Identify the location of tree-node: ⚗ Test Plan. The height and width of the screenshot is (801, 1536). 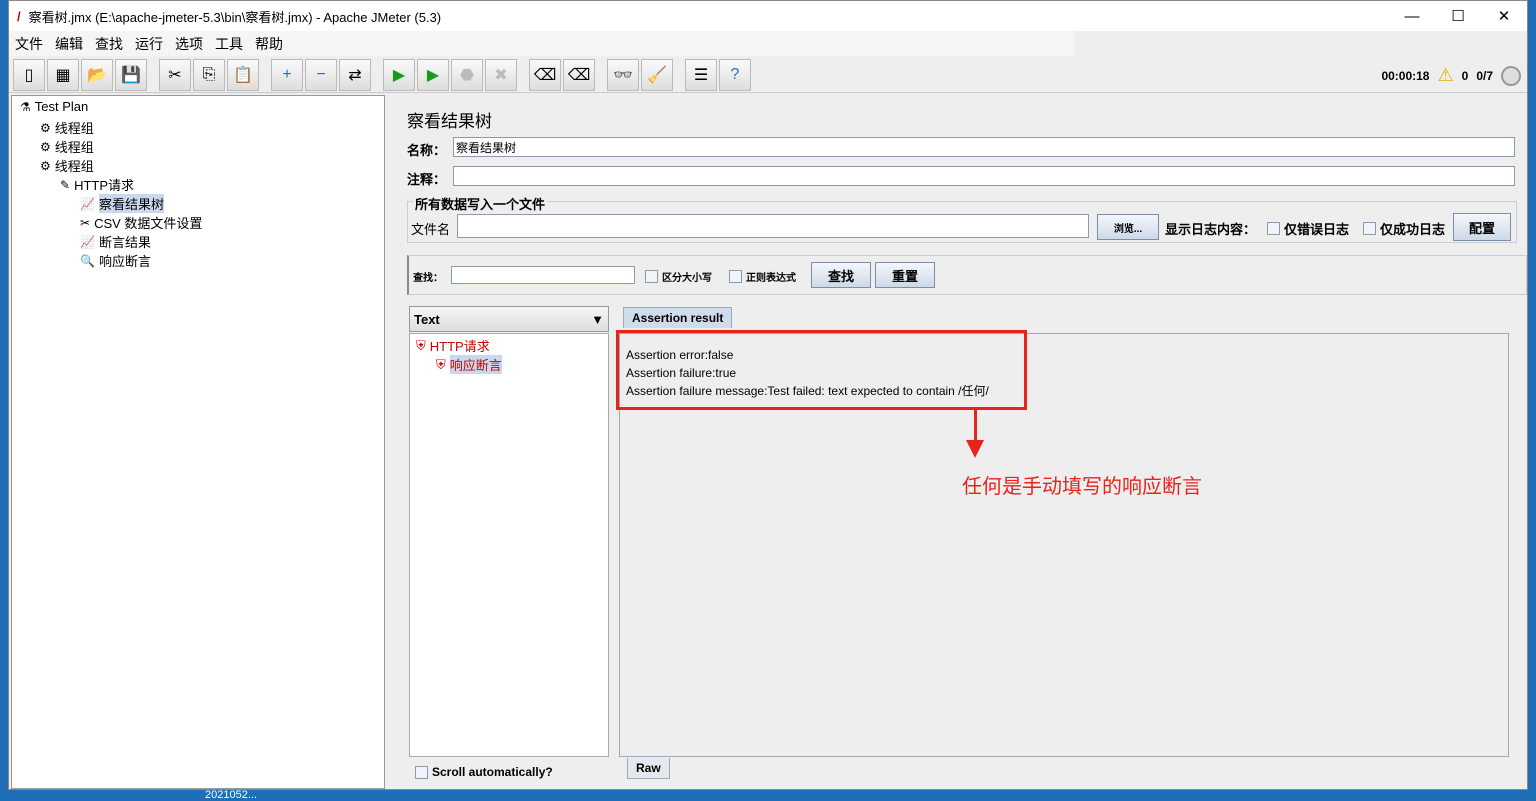
(54, 106).